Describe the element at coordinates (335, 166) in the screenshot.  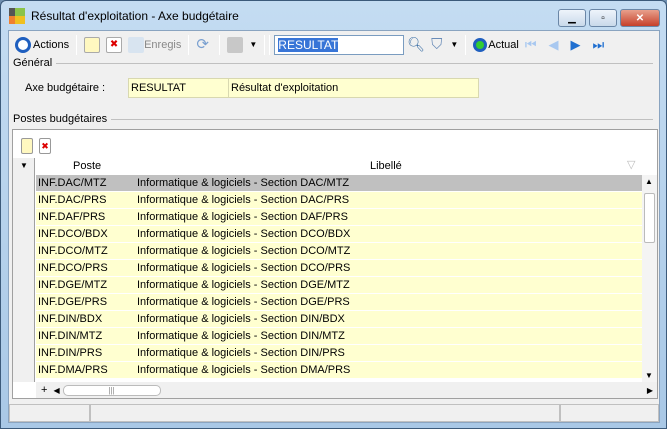
I see `grid-header: Poste Libellé ▽` at that location.